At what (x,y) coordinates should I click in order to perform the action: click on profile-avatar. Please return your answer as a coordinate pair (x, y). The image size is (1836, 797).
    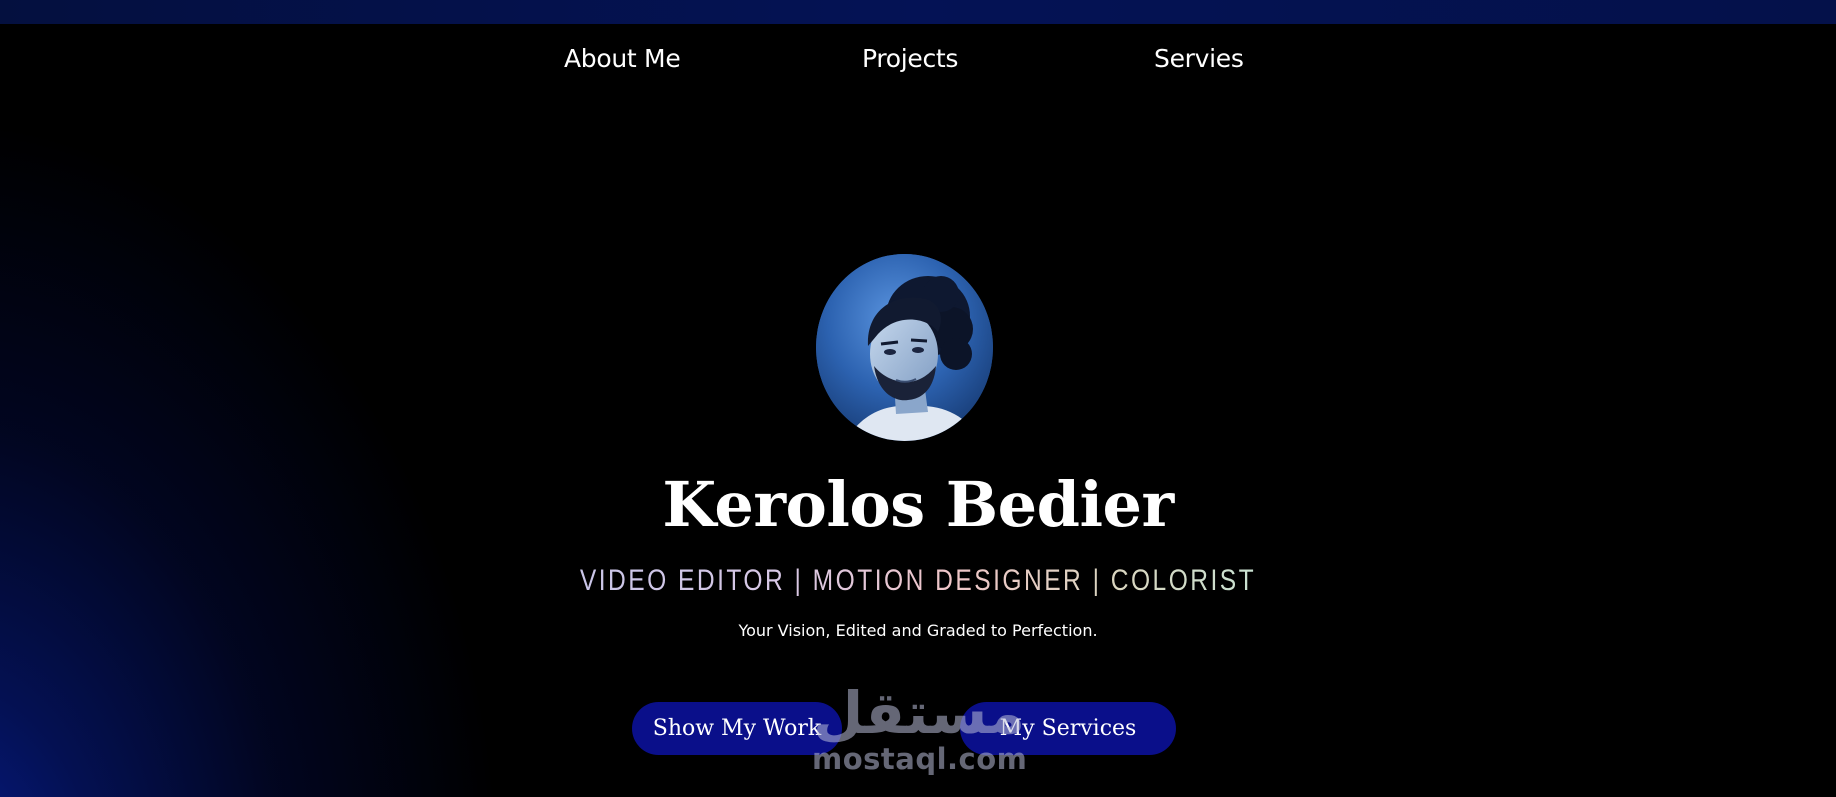
    Looking at the image, I should click on (904, 347).